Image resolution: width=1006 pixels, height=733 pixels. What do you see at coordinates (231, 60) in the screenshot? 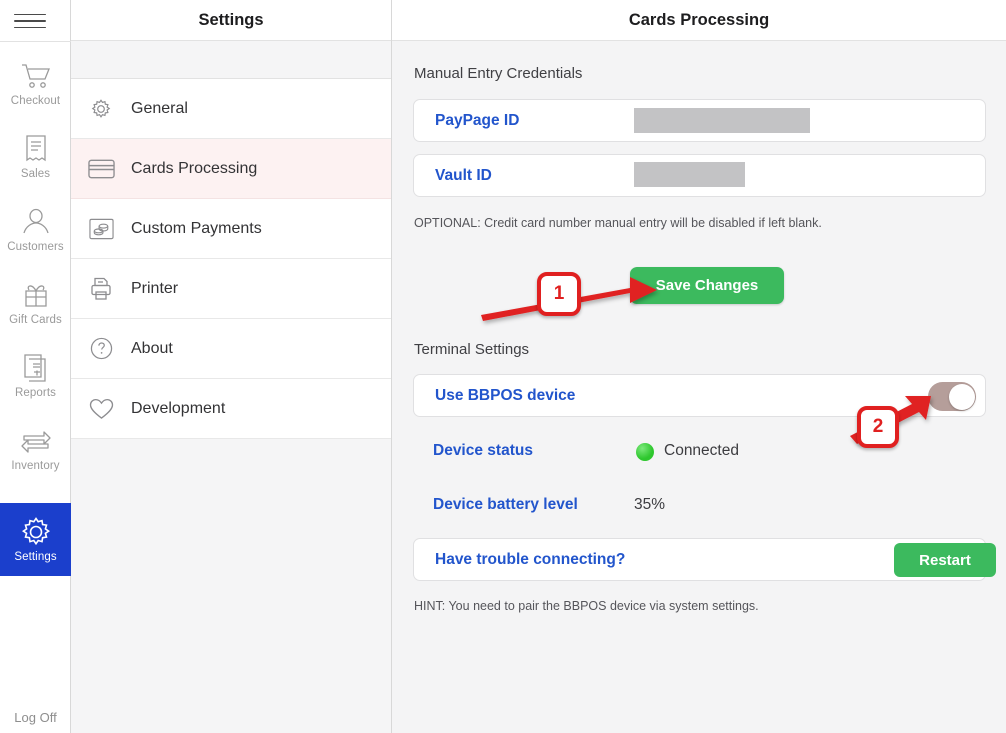
I see `settings-panel-spacer` at bounding box center [231, 60].